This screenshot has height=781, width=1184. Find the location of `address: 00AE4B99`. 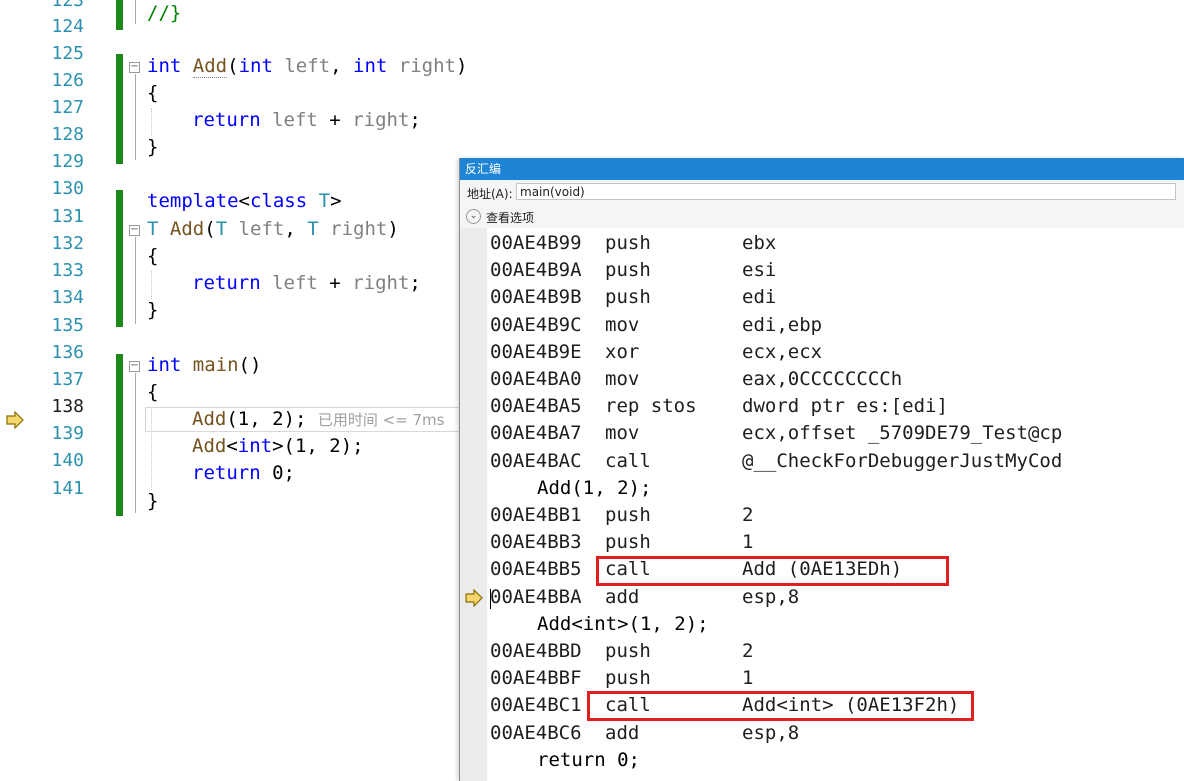

address: 00AE4B99 is located at coordinates (536, 243).